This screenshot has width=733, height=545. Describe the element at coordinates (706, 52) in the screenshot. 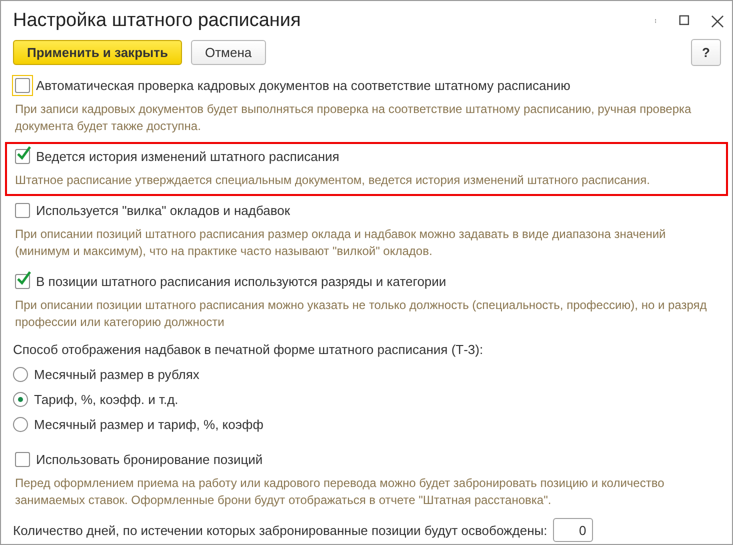

I see `help-button: ?` at that location.